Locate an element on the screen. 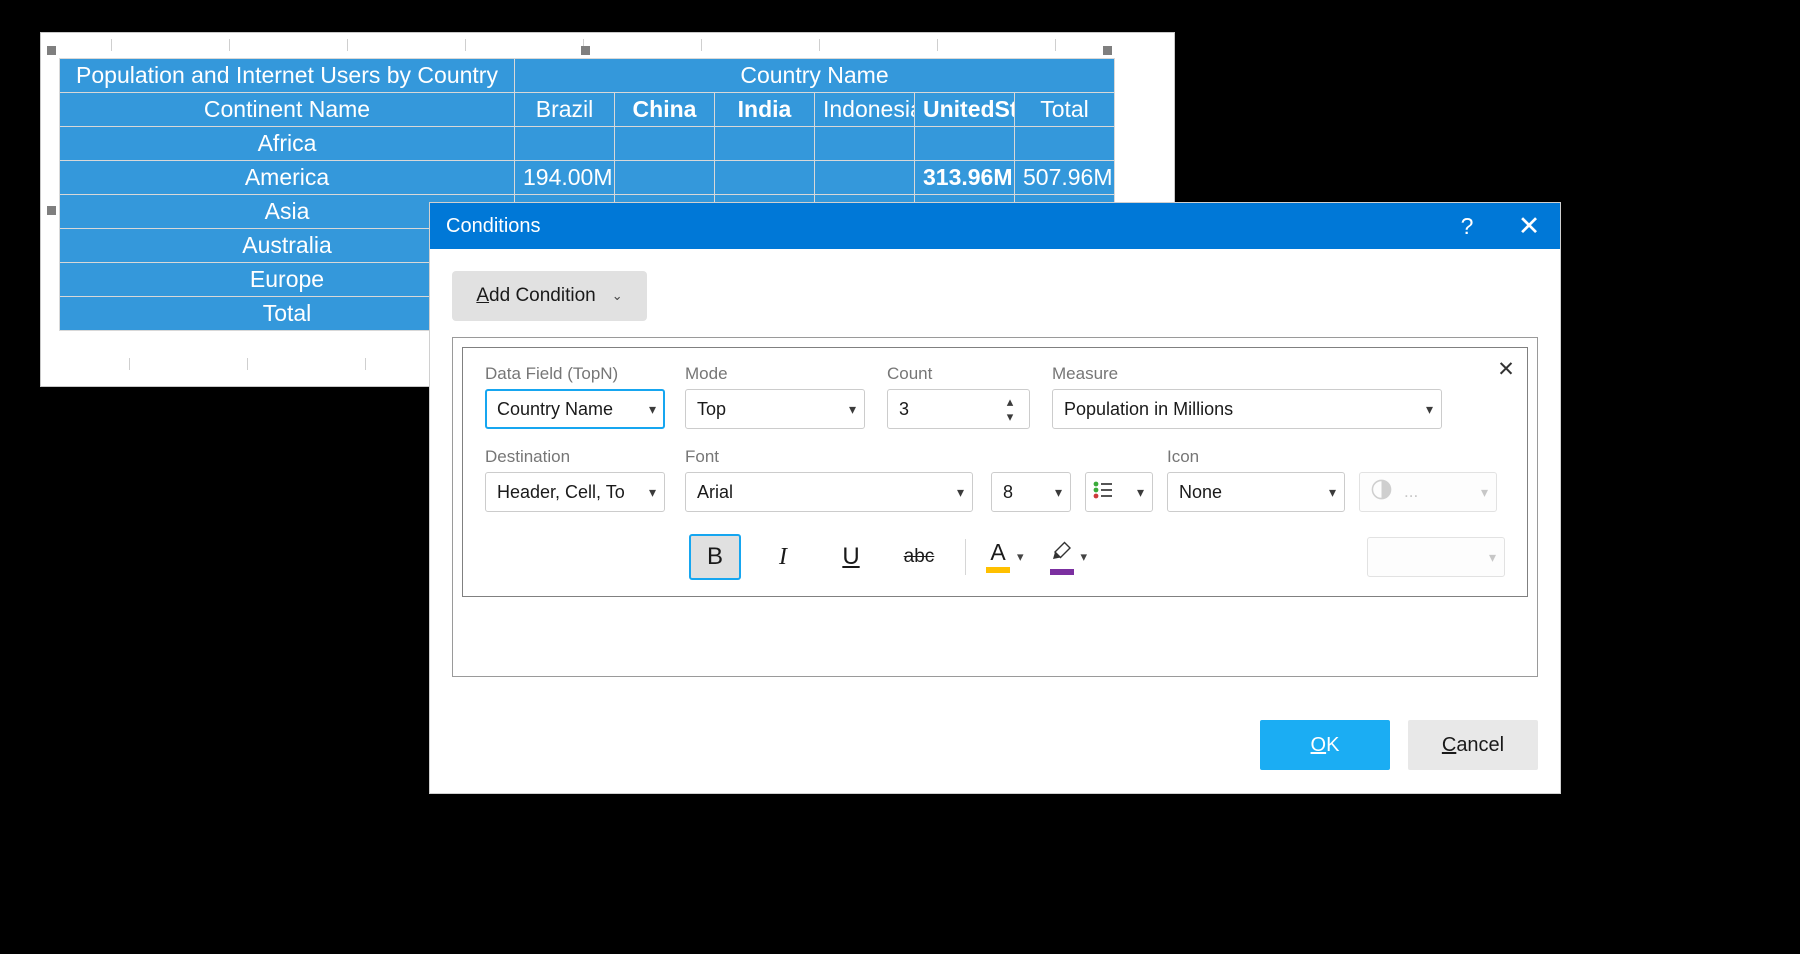 Image resolution: width=1800 pixels, height=954 pixels. field-icon: Icon None ▾ is located at coordinates (1256, 479).